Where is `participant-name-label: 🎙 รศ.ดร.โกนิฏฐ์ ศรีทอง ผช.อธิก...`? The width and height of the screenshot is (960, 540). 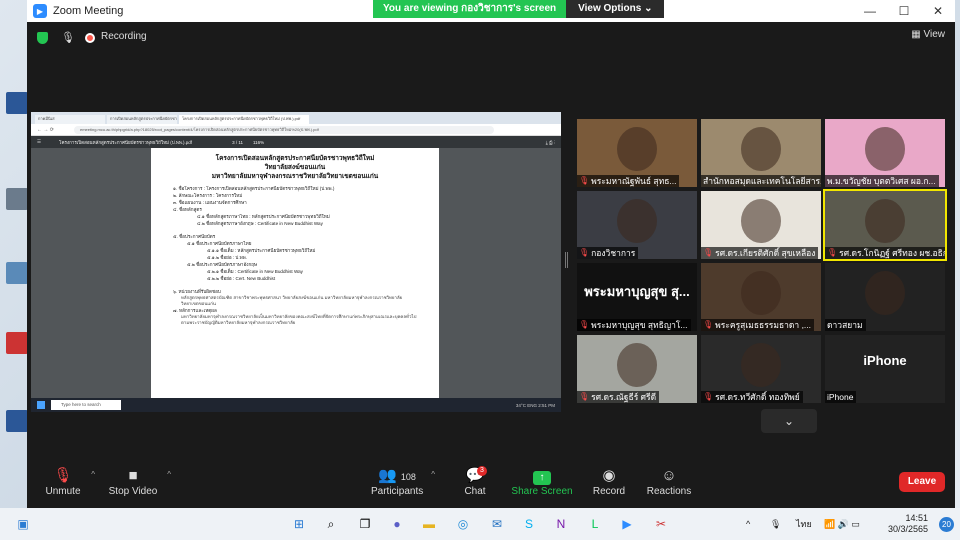
participant-name-label: 🎙 รศ.ดร.โกนิฏฐ์ ศรีทอง ผช.อธิก... is located at coordinates (885, 253).